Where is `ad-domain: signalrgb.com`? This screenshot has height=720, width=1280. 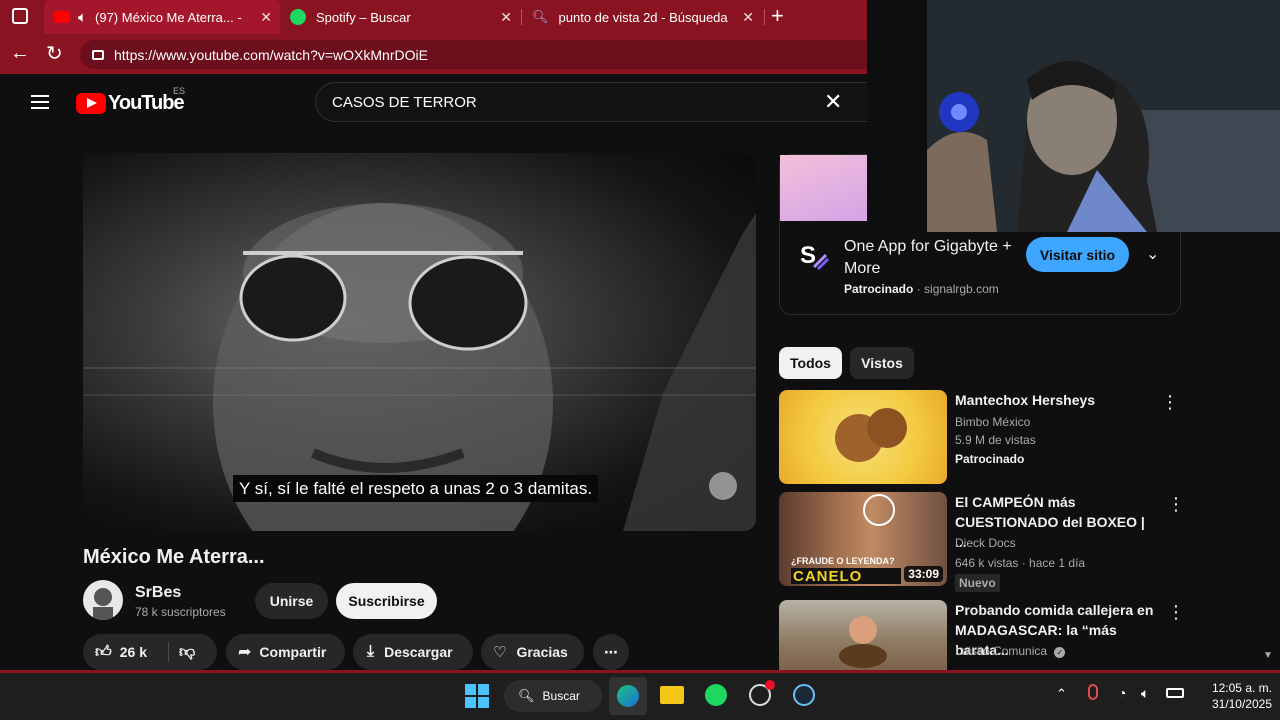
ad-domain: signalrgb.com is located at coordinates (961, 289).